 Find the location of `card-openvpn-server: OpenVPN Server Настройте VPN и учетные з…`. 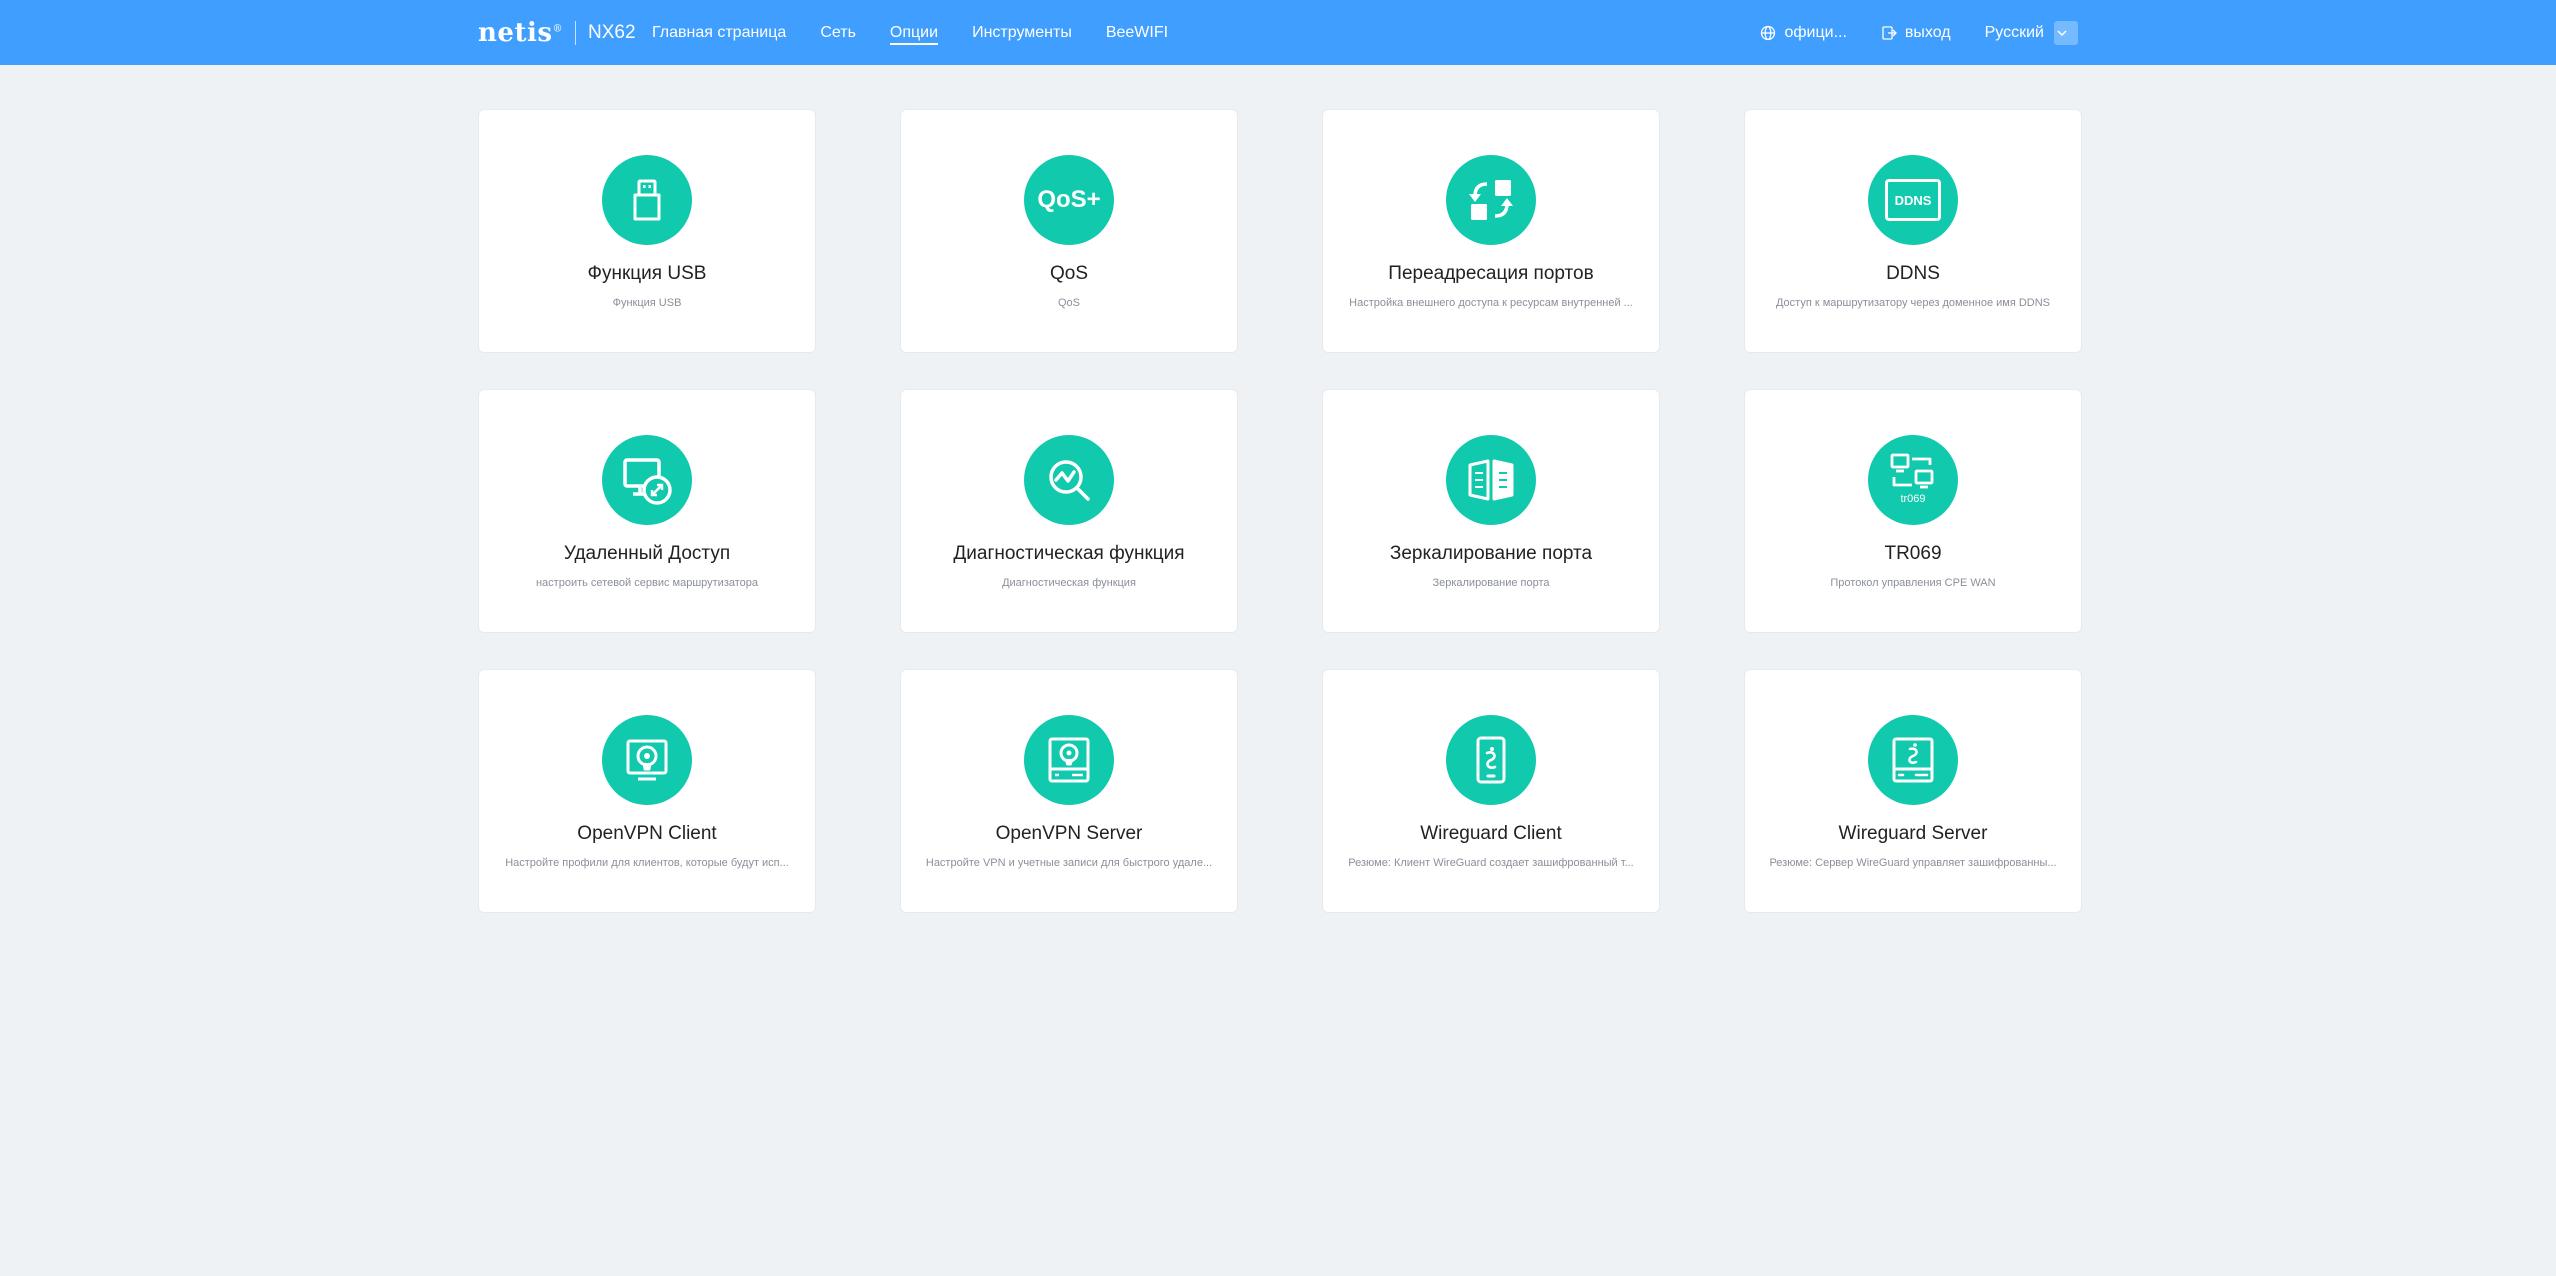

card-openvpn-server: OpenVPN Server Настройте VPN и учетные з… is located at coordinates (1069, 791).